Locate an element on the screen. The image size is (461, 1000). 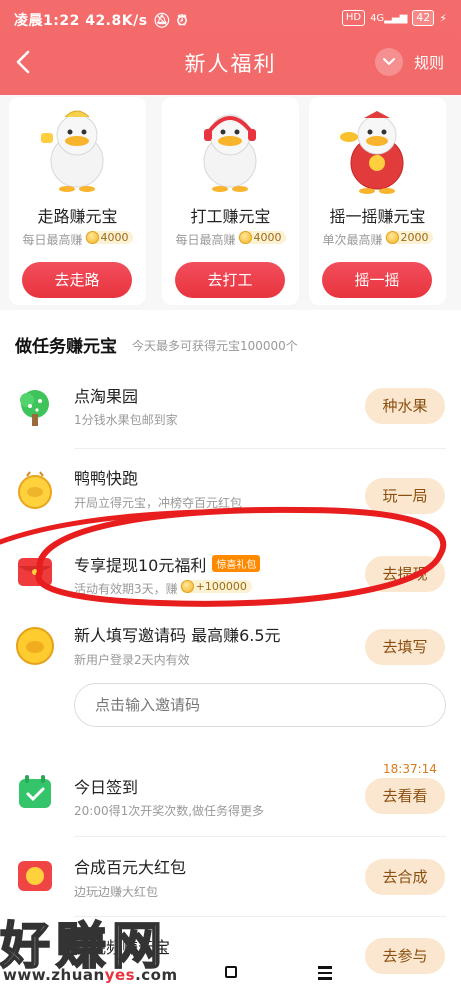
task-desc: 活动有效期3天，赚 +100000 is located at coordinates (163, 588).